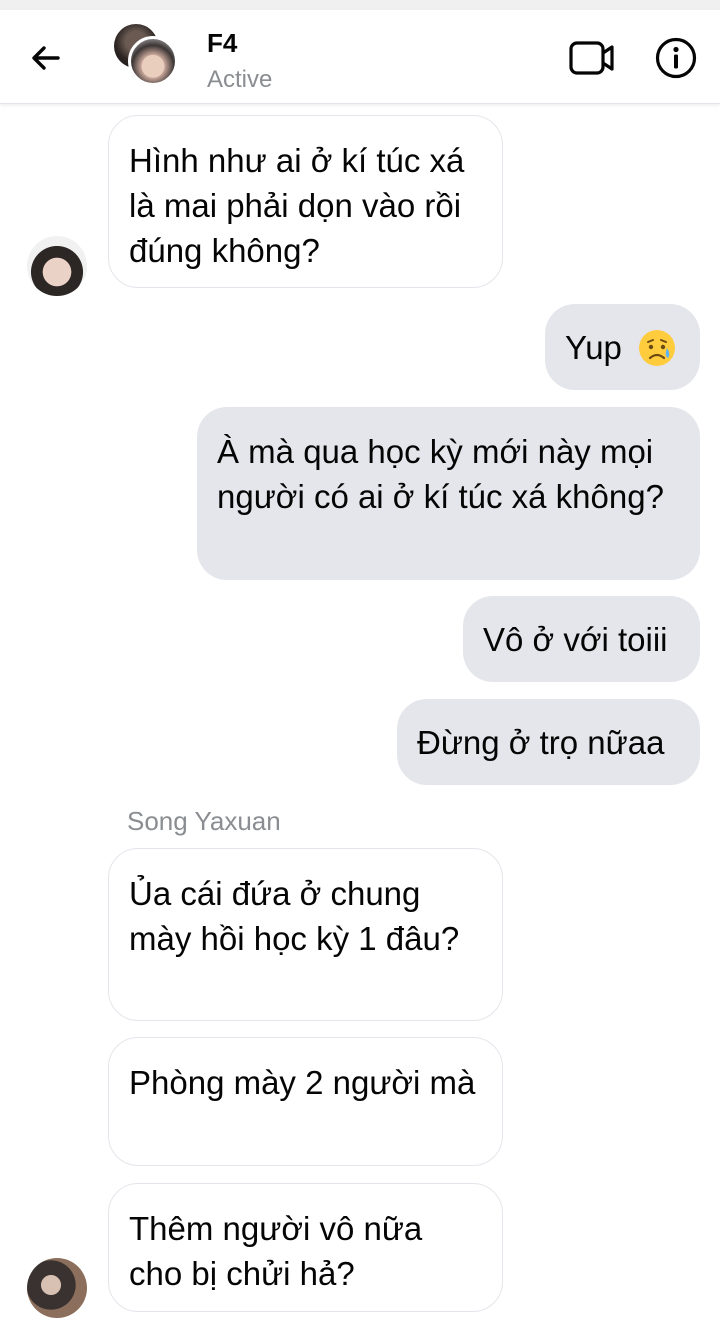 This screenshot has height=1325, width=720. I want to click on chat-header: F4 Active, so click(360, 57).